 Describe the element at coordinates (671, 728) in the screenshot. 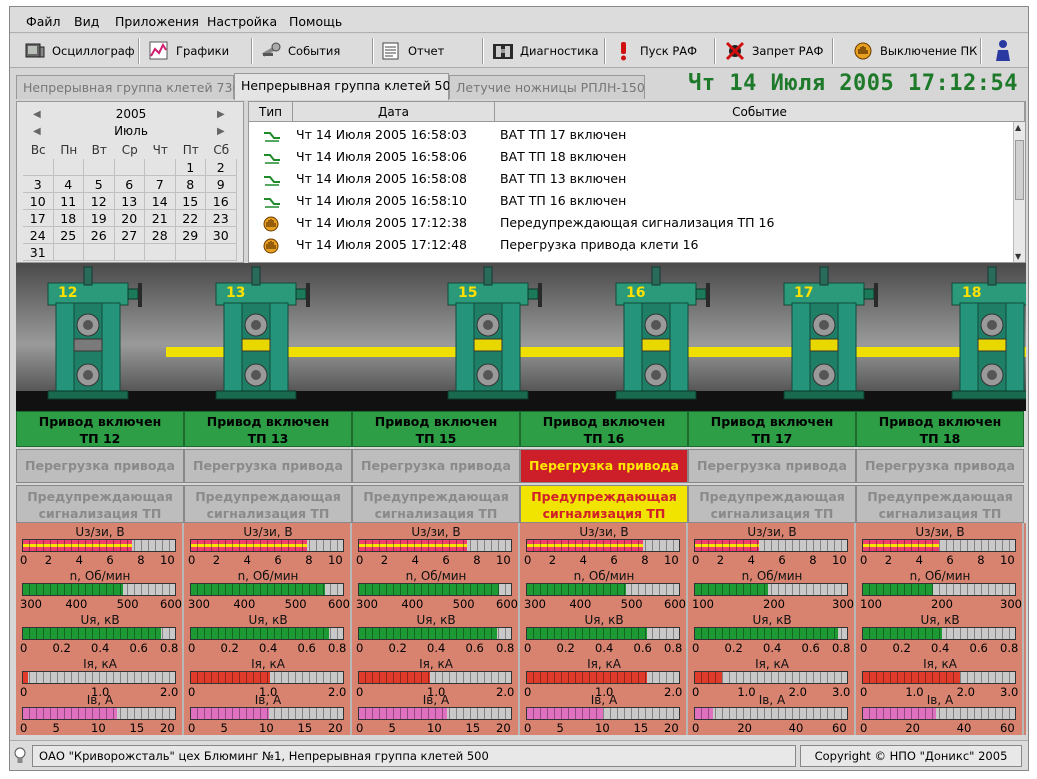

I see `gauge-tick-label: 20` at that location.